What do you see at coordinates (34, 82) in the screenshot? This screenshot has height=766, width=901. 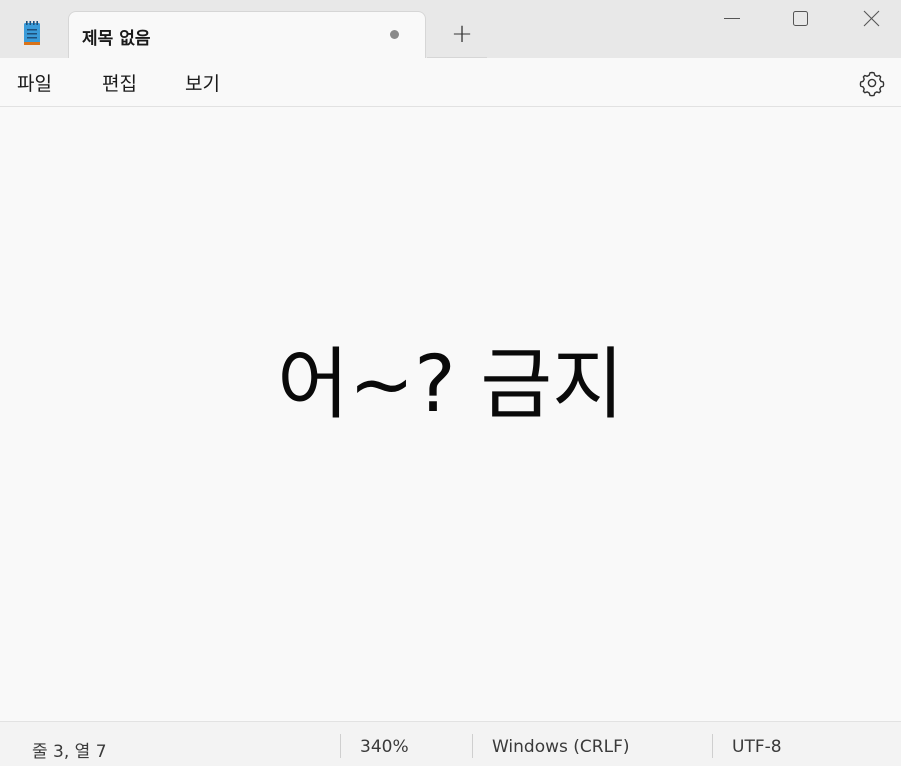 I see `menu-file: 파일` at bounding box center [34, 82].